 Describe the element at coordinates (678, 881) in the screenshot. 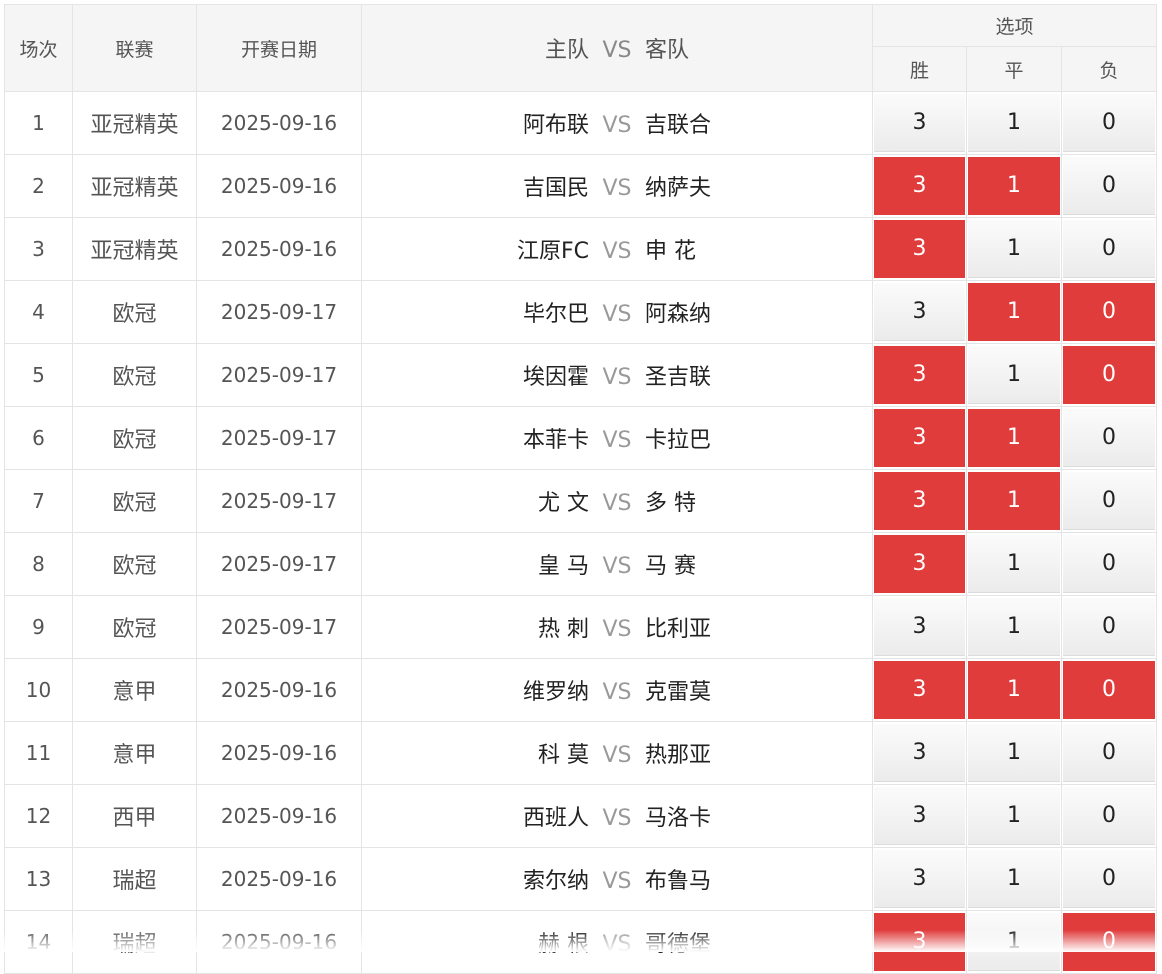

I see `away-team: 布鲁马` at that location.